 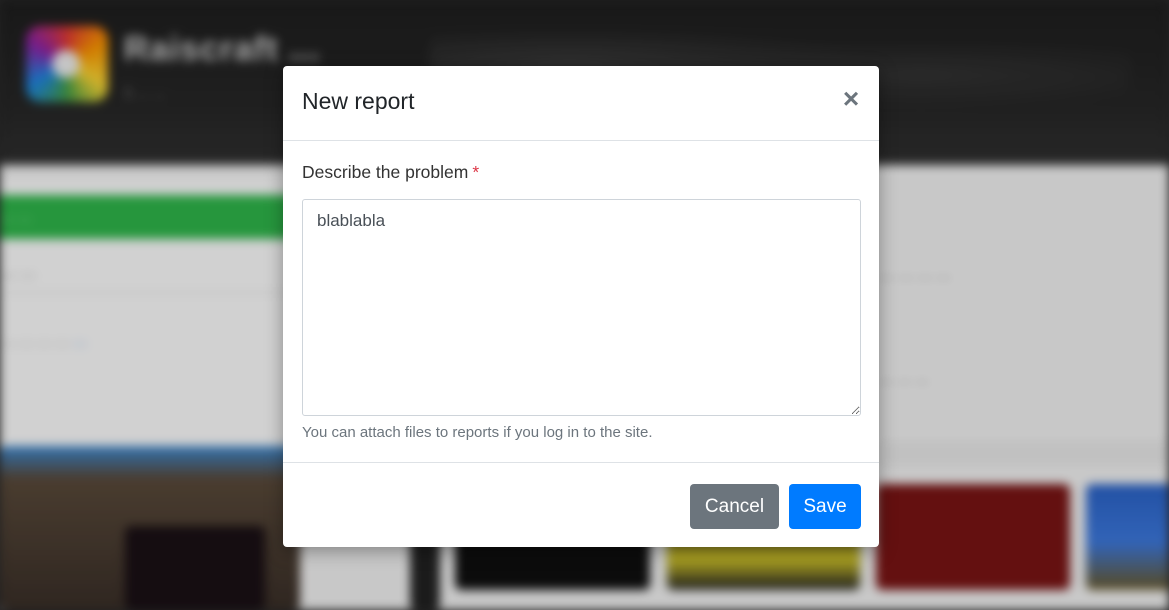 I want to click on required-marker: *, so click(x=476, y=172).